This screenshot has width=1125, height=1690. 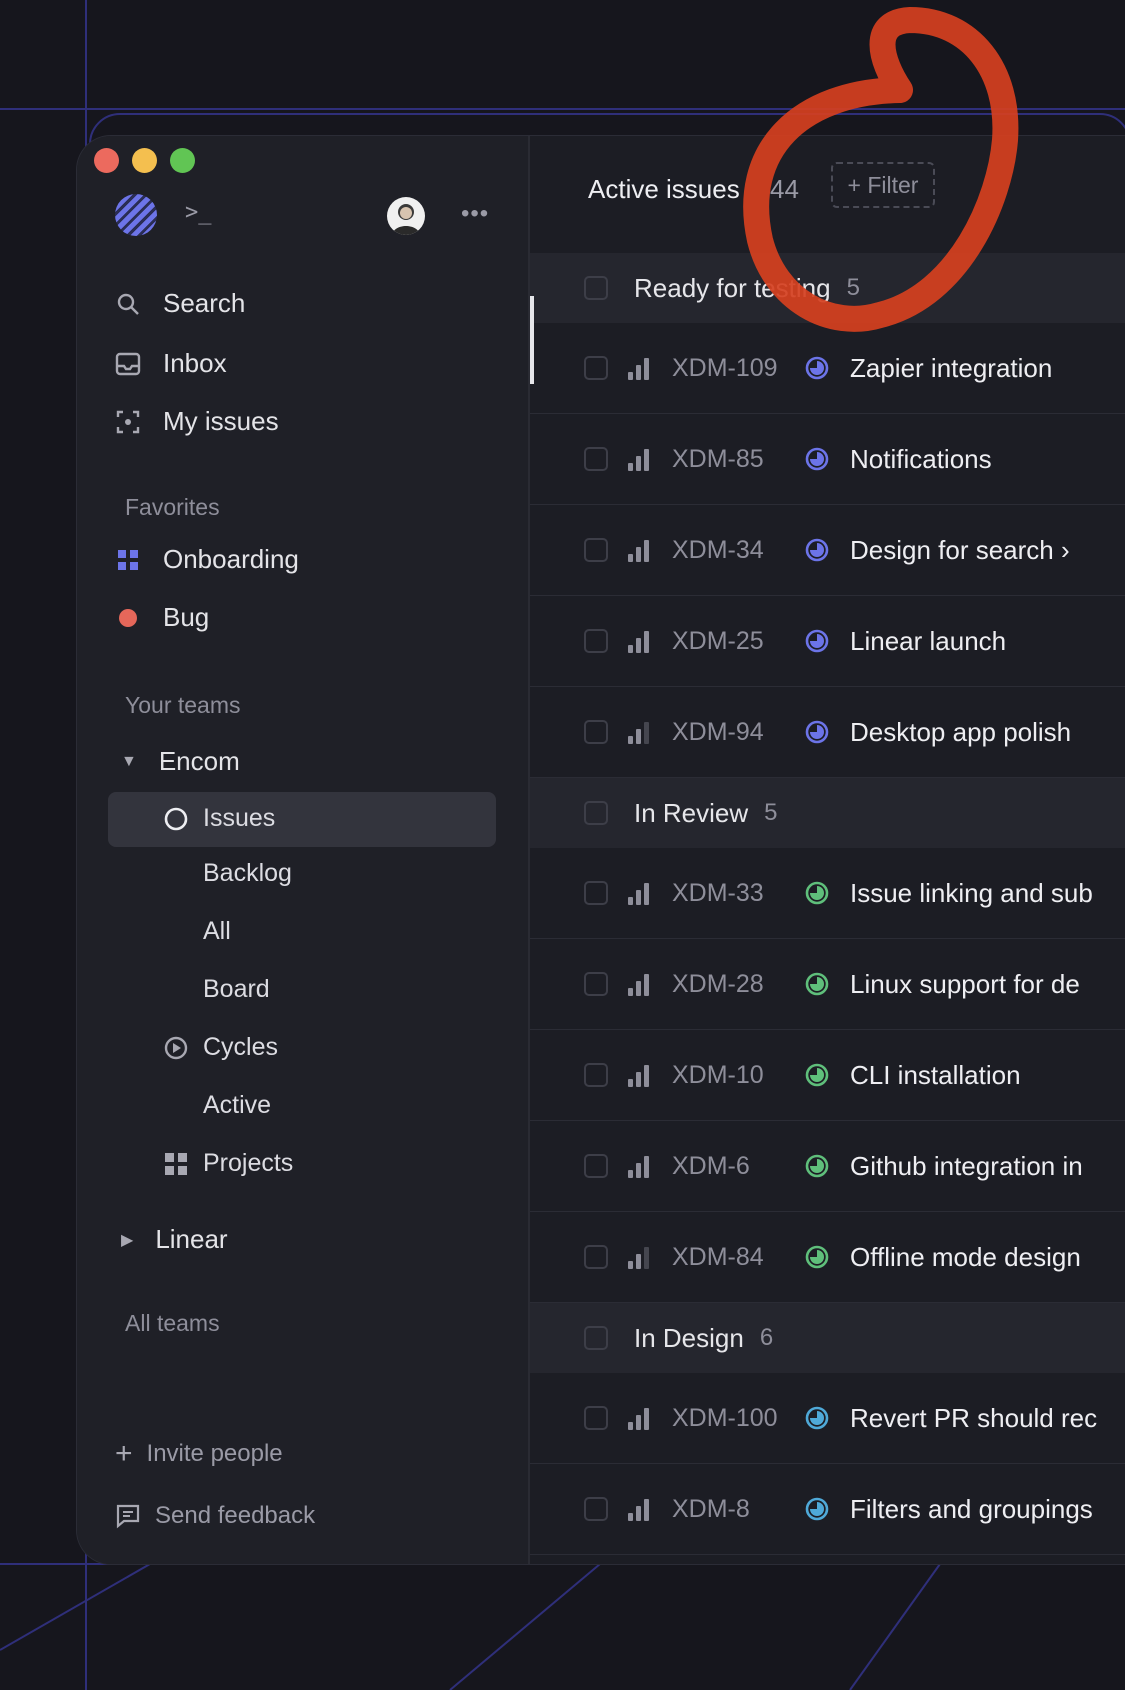 I want to click on more-options-icon: •••, so click(x=475, y=214).